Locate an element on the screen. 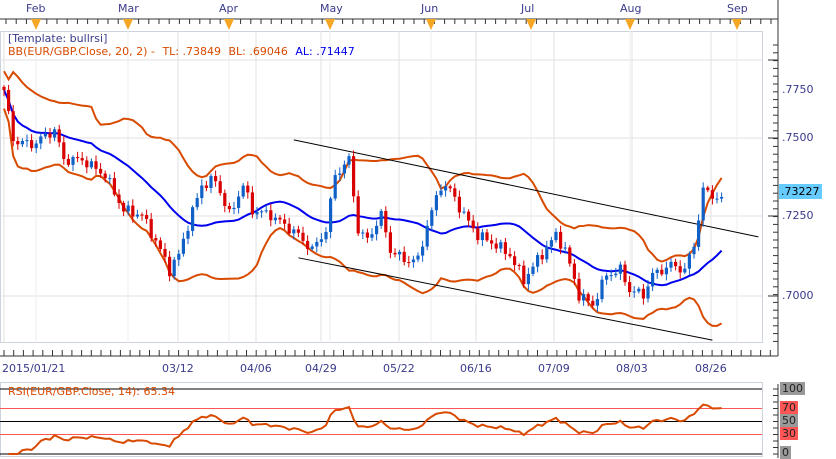 This screenshot has height=459, width=836. price-tick: .7000 is located at coordinates (798, 295).